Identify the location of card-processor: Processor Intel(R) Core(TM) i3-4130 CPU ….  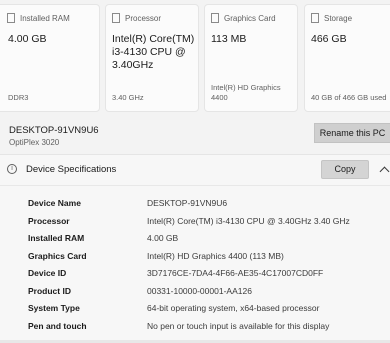
(152, 58).